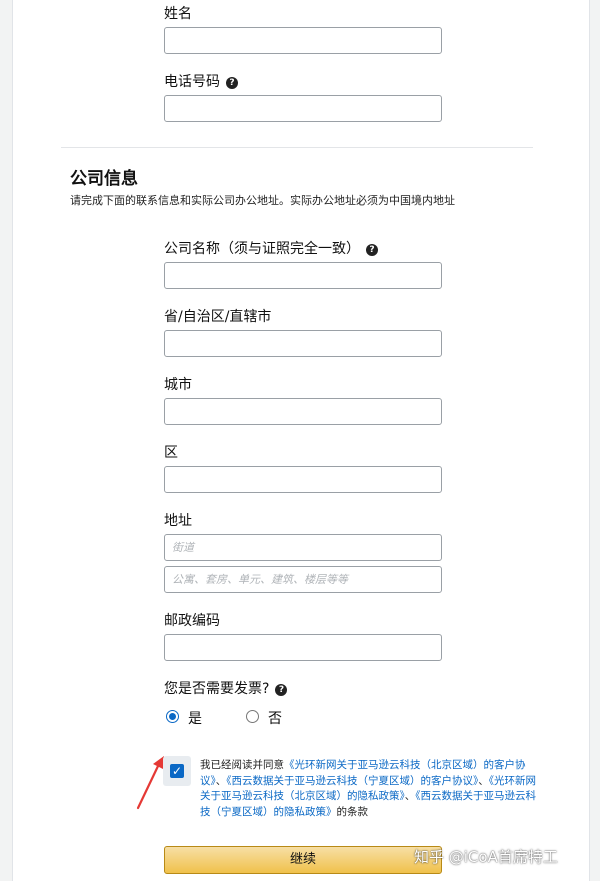 Image resolution: width=600 pixels, height=881 pixels. Describe the element at coordinates (352, 781) in the screenshot. I see `agreement-link-ningxia-customer: 《西云数据关于亚马逊云科技（宁夏区域）的客户协议》` at that location.